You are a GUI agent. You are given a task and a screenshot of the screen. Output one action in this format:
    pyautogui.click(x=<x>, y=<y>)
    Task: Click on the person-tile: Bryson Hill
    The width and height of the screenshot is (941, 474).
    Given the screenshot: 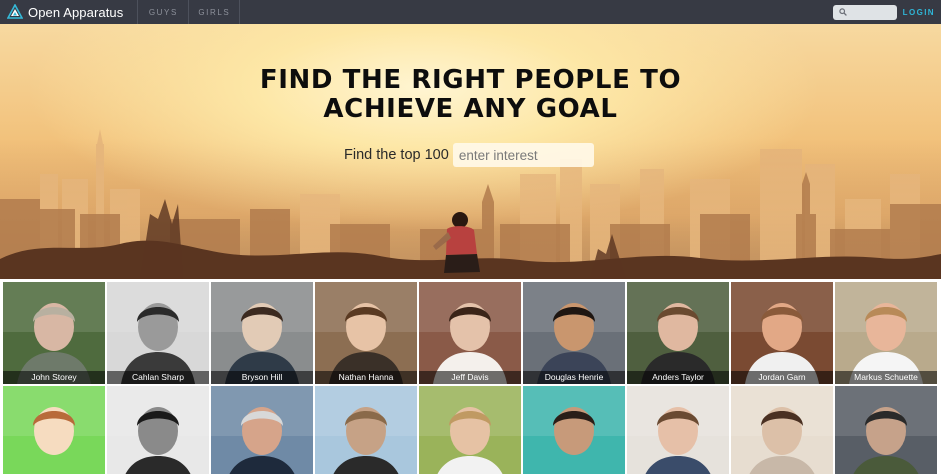 What is the action you would take?
    pyautogui.click(x=262, y=333)
    